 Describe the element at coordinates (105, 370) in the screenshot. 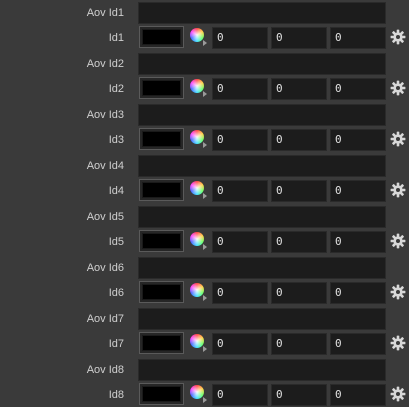

I see `aov-label: Aov Id8` at that location.